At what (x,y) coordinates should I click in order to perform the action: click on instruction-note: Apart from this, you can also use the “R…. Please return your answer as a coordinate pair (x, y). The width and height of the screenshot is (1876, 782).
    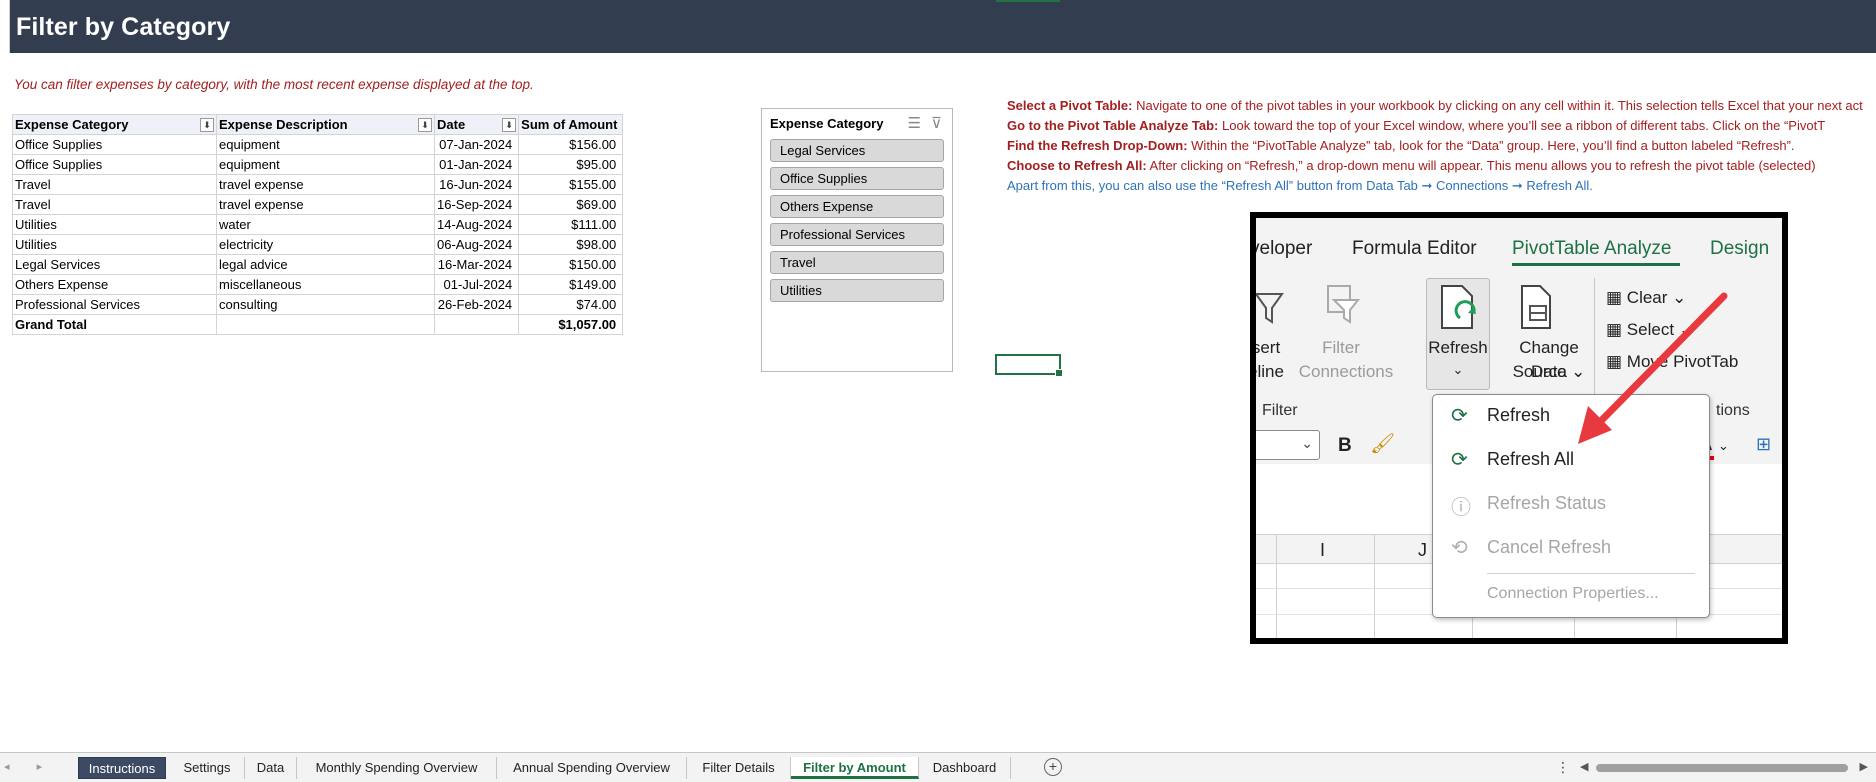
    Looking at the image, I should click on (1300, 185).